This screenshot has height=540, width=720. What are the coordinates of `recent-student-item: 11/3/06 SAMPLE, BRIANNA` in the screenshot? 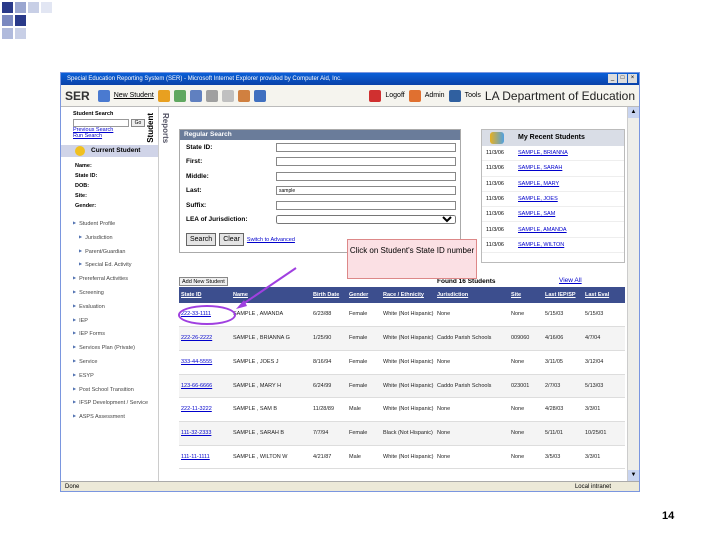 It's located at (553, 154).